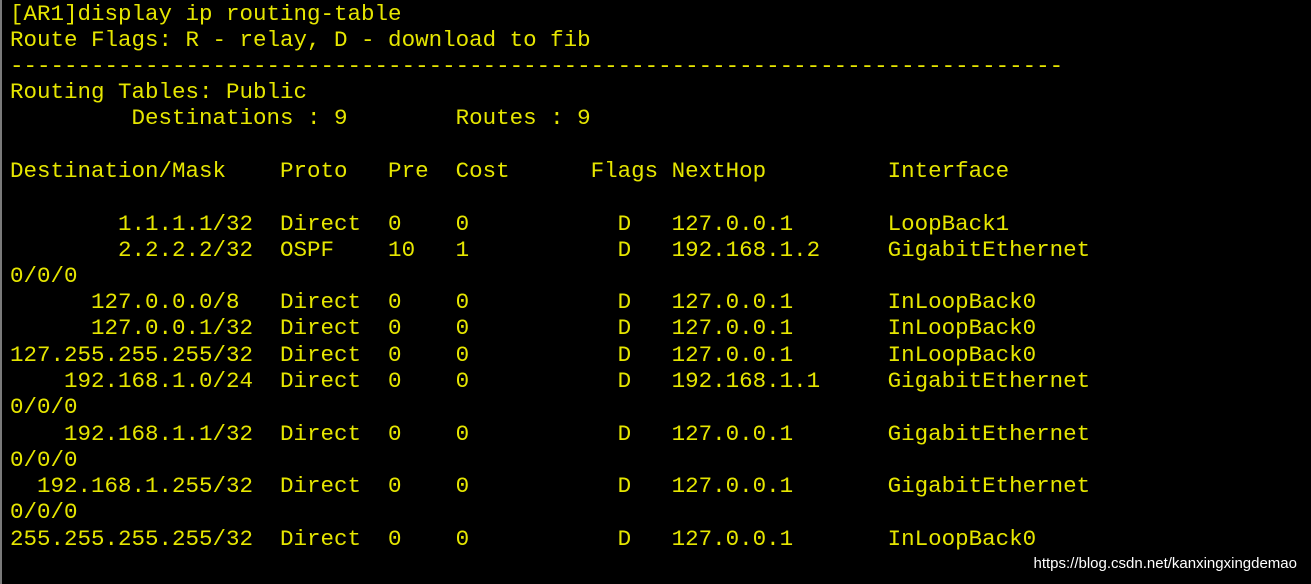 The image size is (1311, 584). What do you see at coordinates (206, 14) in the screenshot?
I see `command-line: [AR1]display ip routing-table` at bounding box center [206, 14].